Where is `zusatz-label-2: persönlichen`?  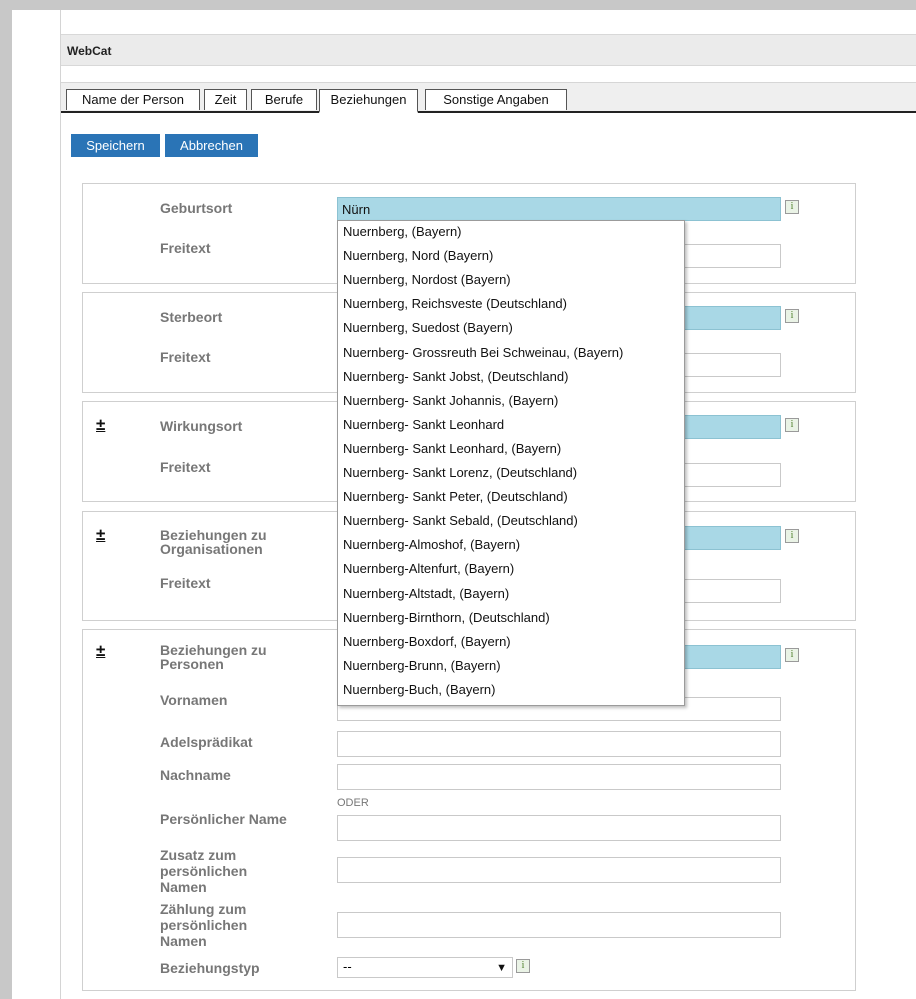
zusatz-label-2: persönlichen is located at coordinates (204, 871).